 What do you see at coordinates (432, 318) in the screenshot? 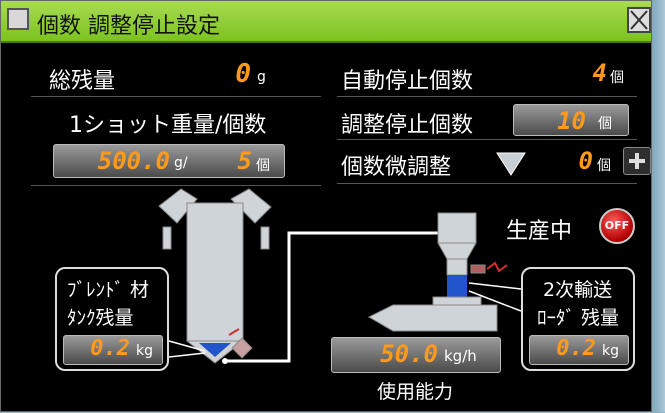
I see `extruder-icon` at bounding box center [432, 318].